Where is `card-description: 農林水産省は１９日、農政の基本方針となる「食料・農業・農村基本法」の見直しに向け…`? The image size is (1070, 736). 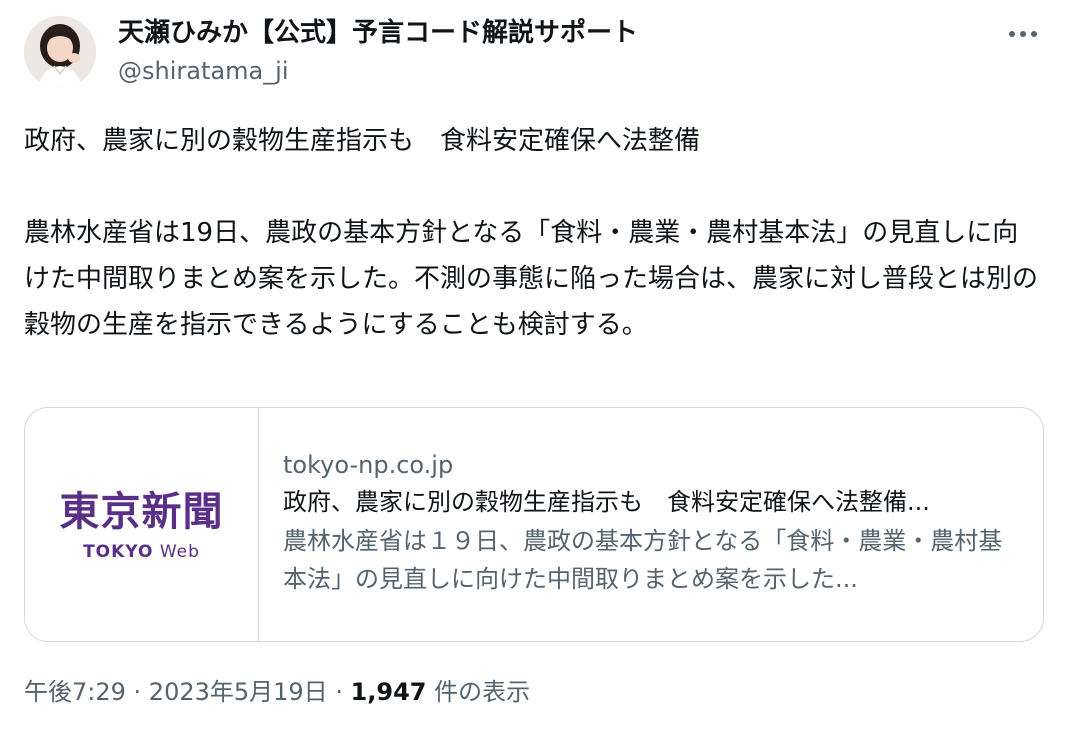 card-description: 農林水産省は１９日、農政の基本方針となる「食料・農業・農村基本法」の見直しに向け… is located at coordinates (643, 560).